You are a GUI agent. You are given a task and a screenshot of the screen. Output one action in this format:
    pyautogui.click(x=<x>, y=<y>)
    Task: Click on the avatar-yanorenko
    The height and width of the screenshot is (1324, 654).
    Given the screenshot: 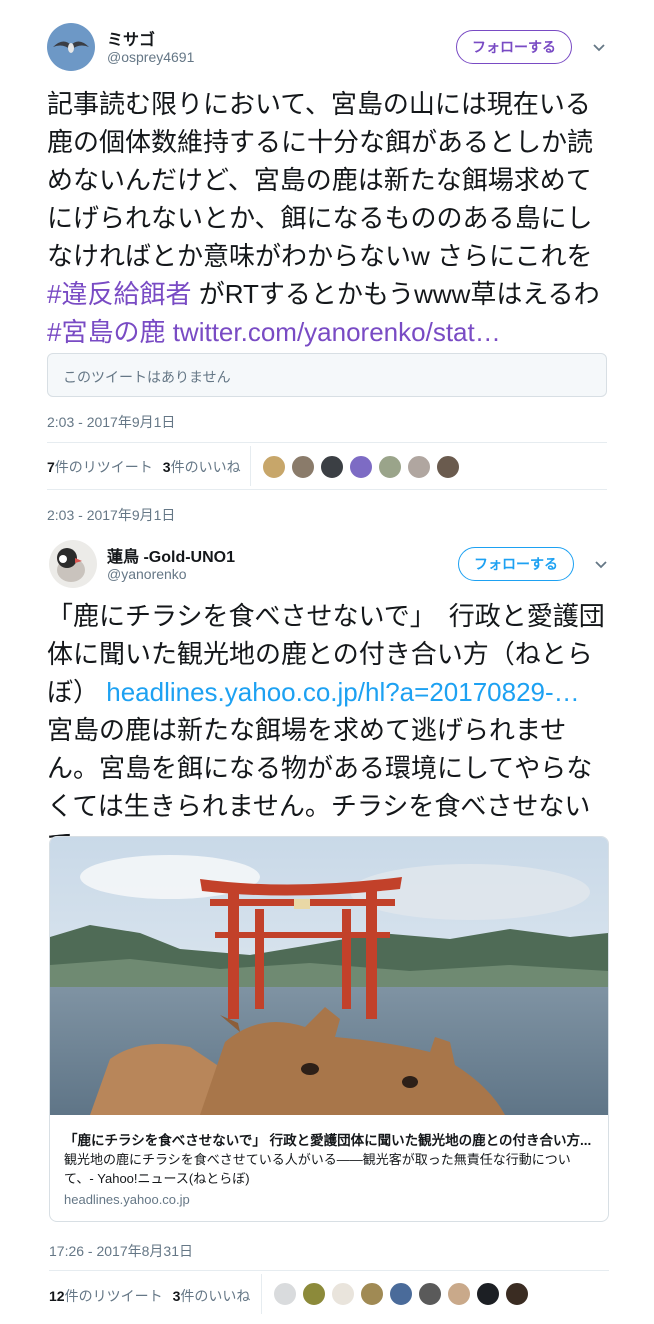 What is the action you would take?
    pyautogui.click(x=73, y=564)
    